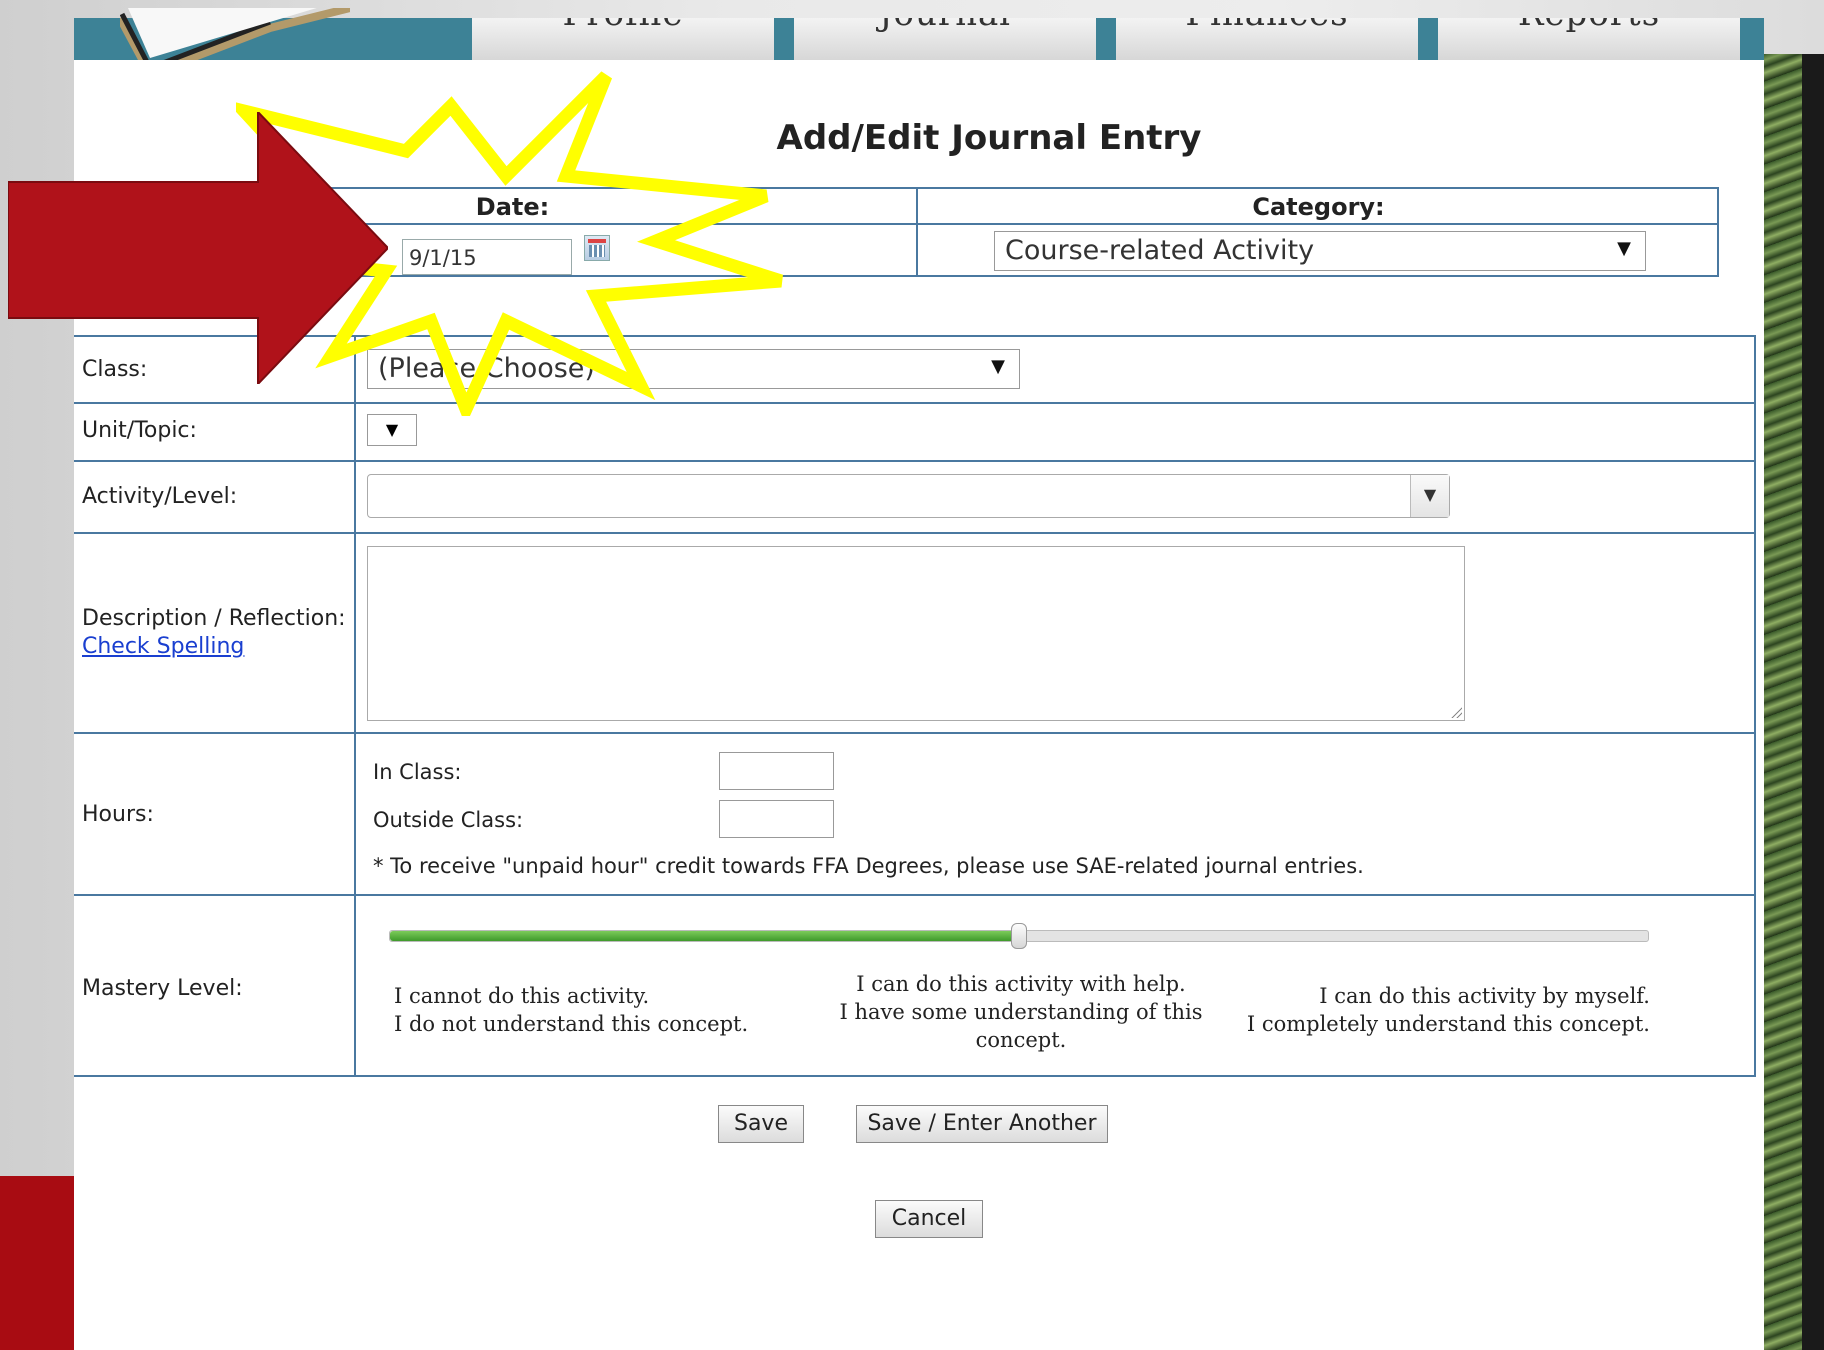 The height and width of the screenshot is (1350, 1824). Describe the element at coordinates (162, 988) in the screenshot. I see `mastery-level-label: Mastery Level:` at that location.